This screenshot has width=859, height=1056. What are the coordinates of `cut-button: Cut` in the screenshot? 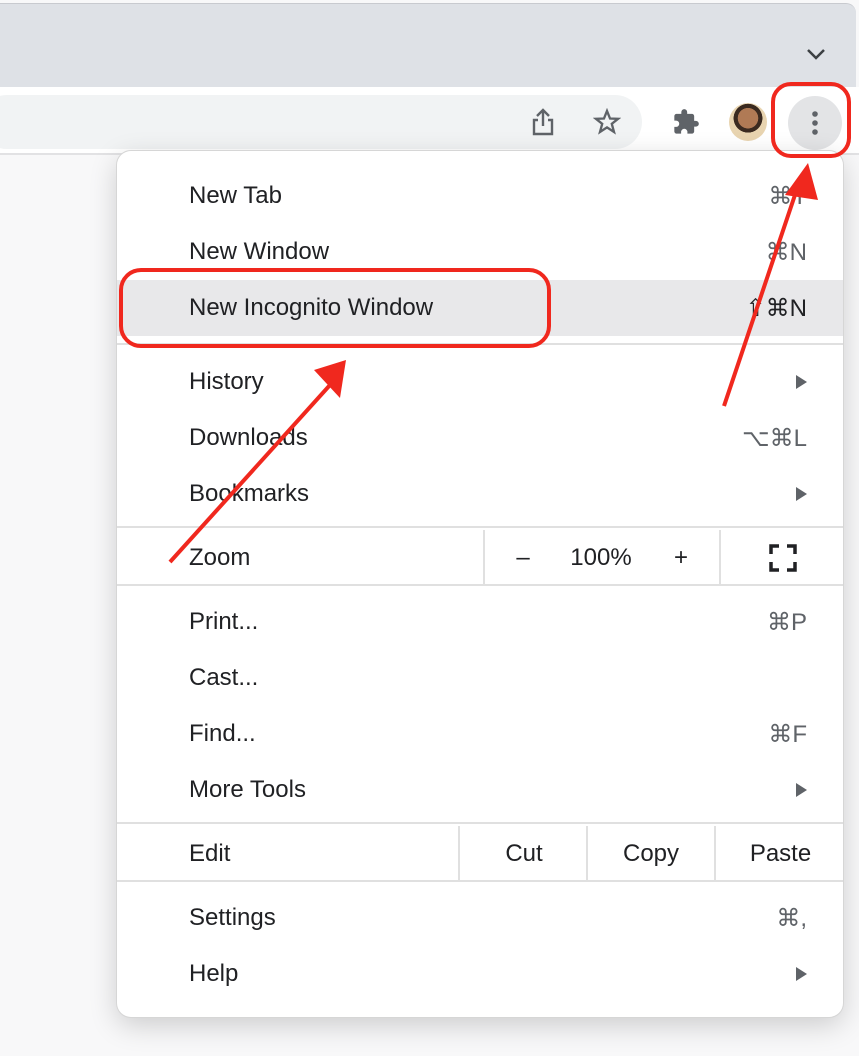 It's located at (523, 854).